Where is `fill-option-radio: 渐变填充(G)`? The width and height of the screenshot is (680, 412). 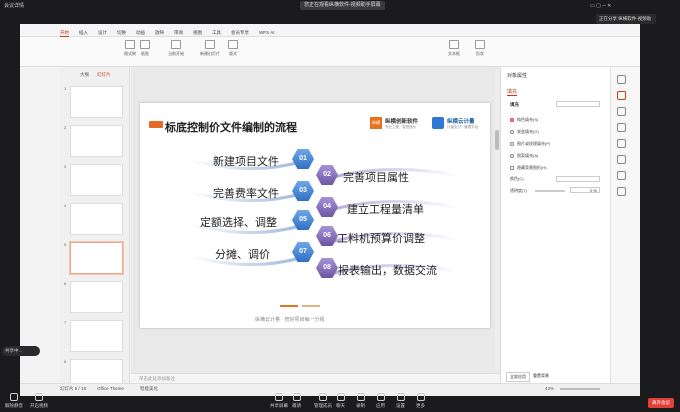 fill-option-radio: 渐变填充(G) is located at coordinates (524, 132).